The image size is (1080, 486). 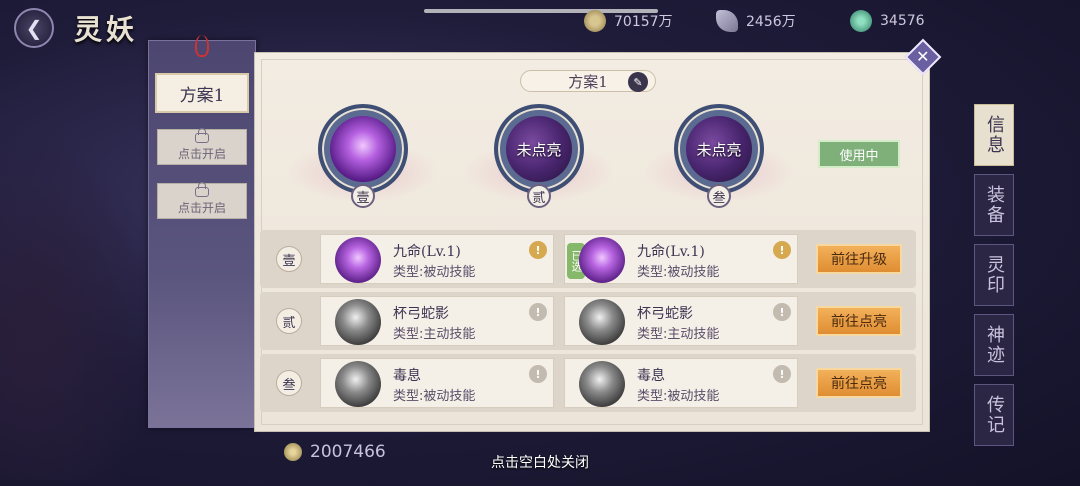 I want to click on scheme-1-button: 方案1, so click(x=202, y=93).